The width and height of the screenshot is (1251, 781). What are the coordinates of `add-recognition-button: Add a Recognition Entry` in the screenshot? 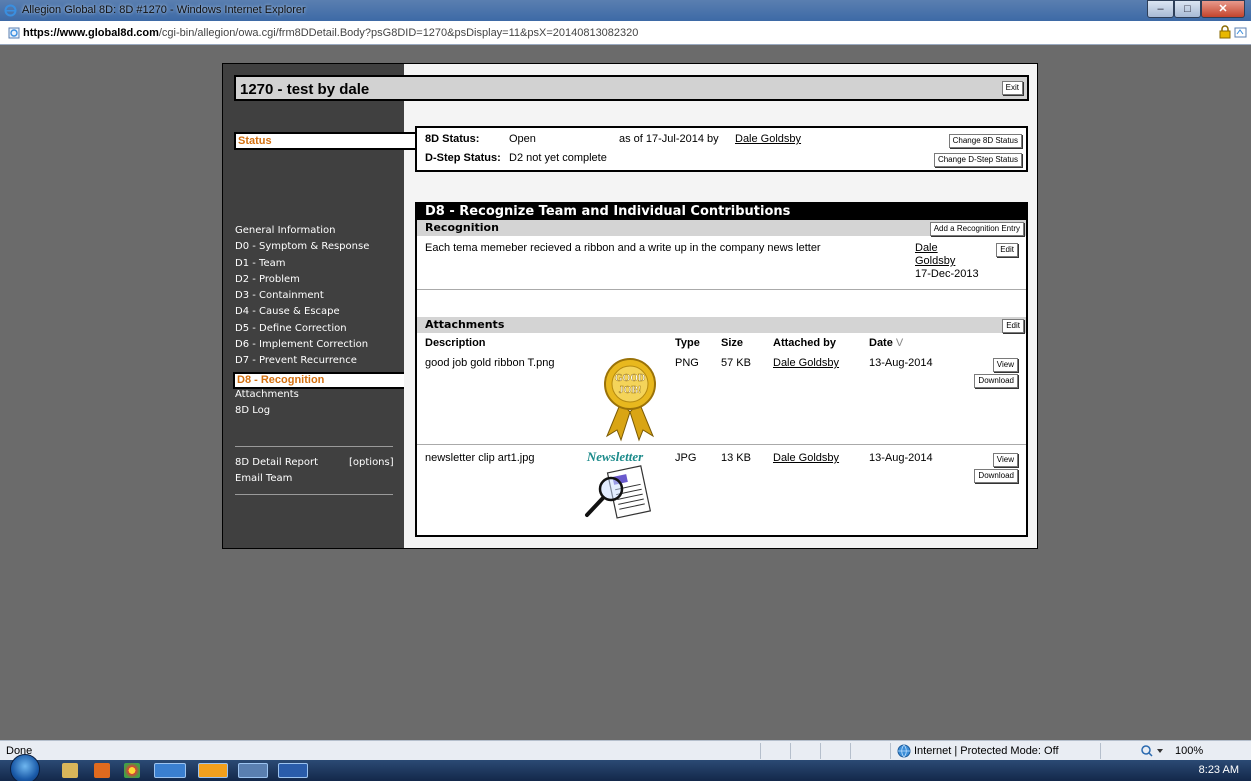 It's located at (976, 229).